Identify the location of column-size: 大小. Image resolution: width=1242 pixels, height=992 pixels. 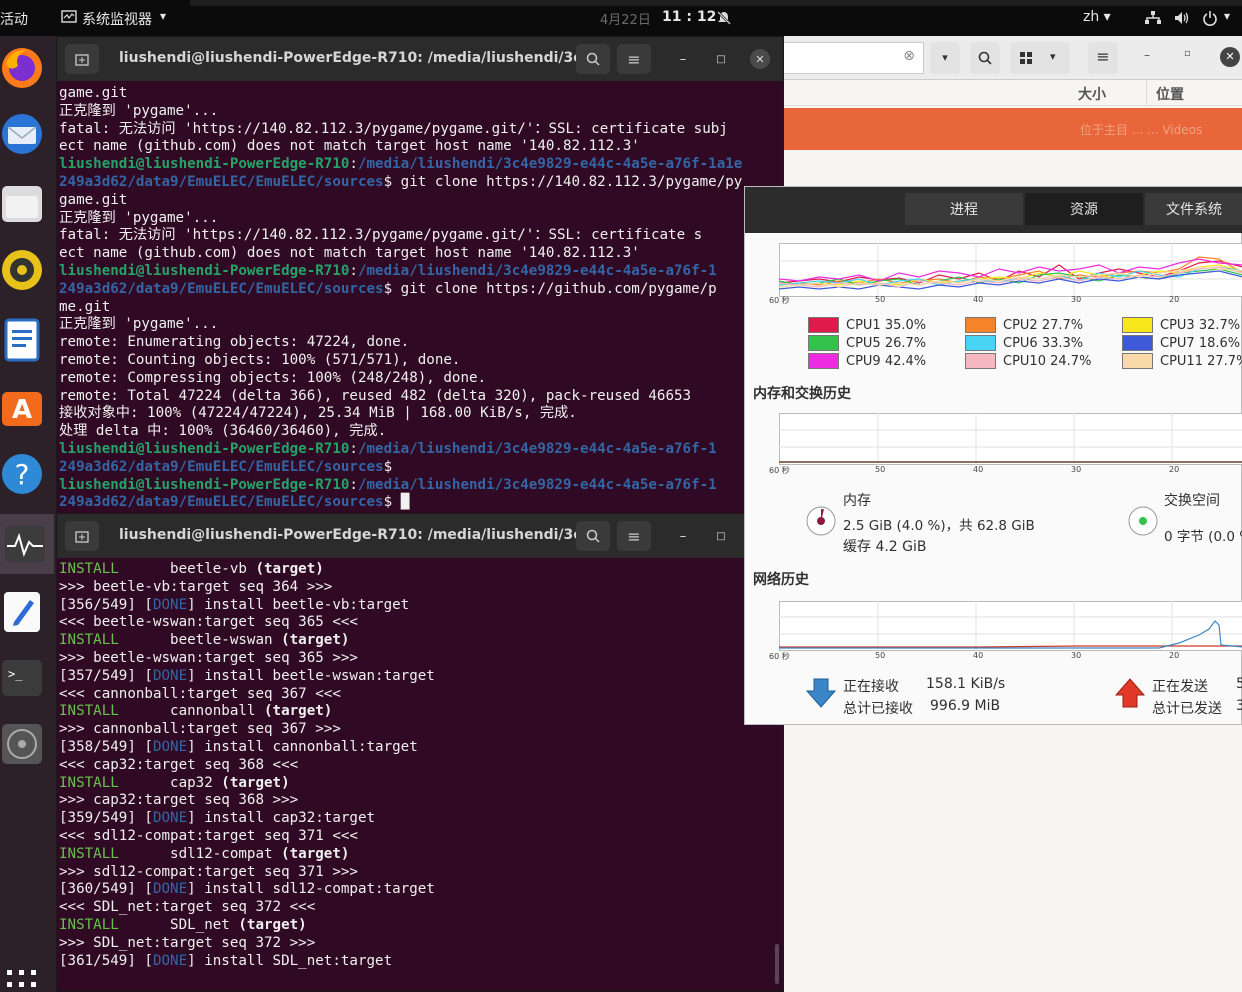
(1092, 94).